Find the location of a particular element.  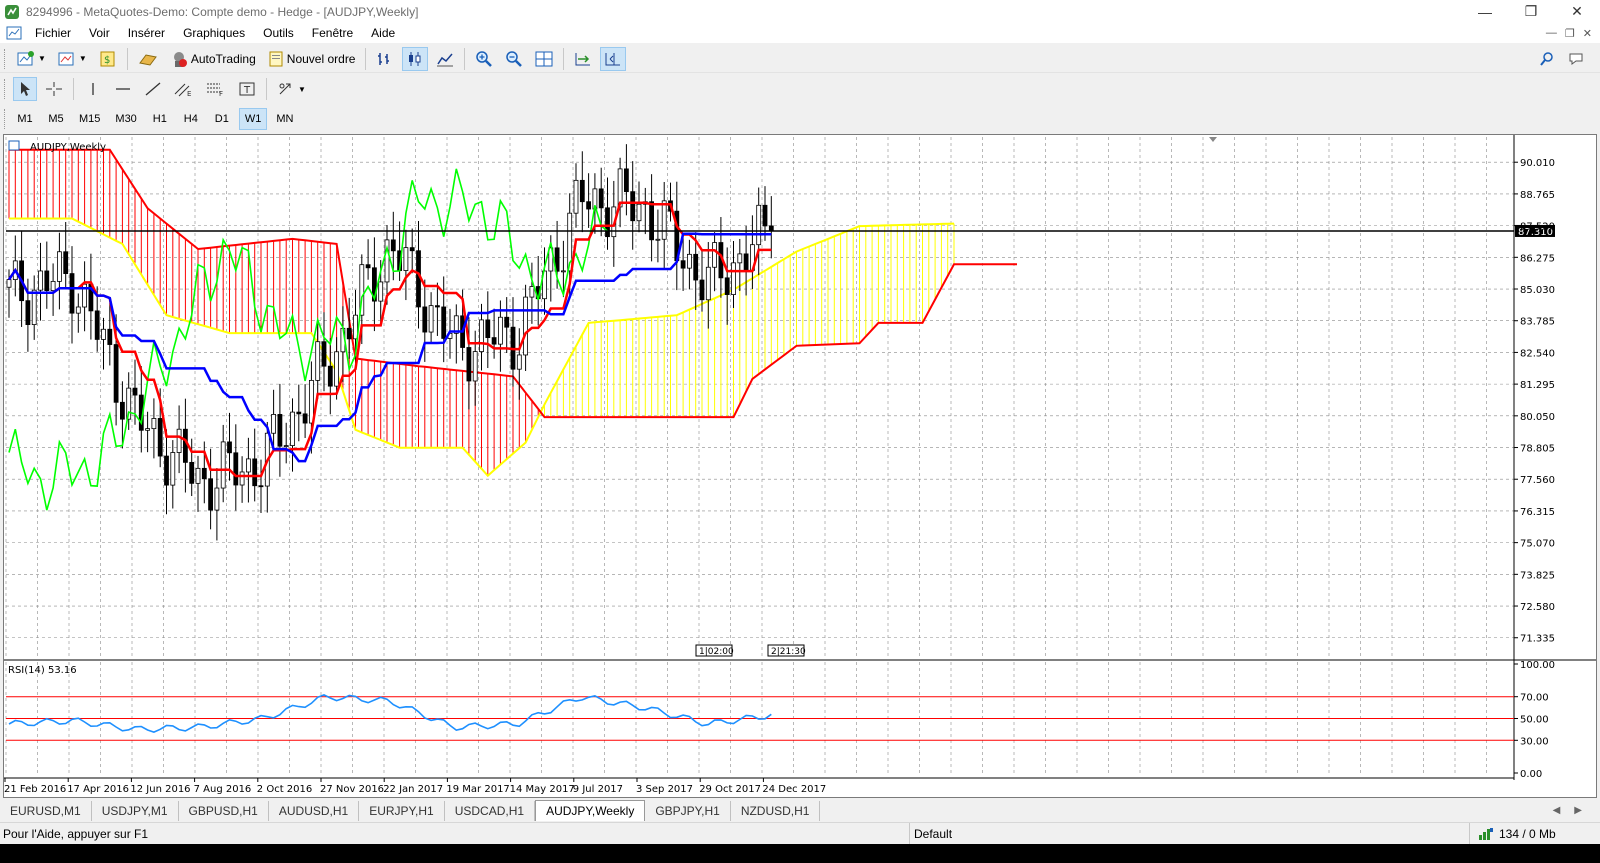

chart-symbol-label: AUDJPY,Weekly is located at coordinates (68, 147).